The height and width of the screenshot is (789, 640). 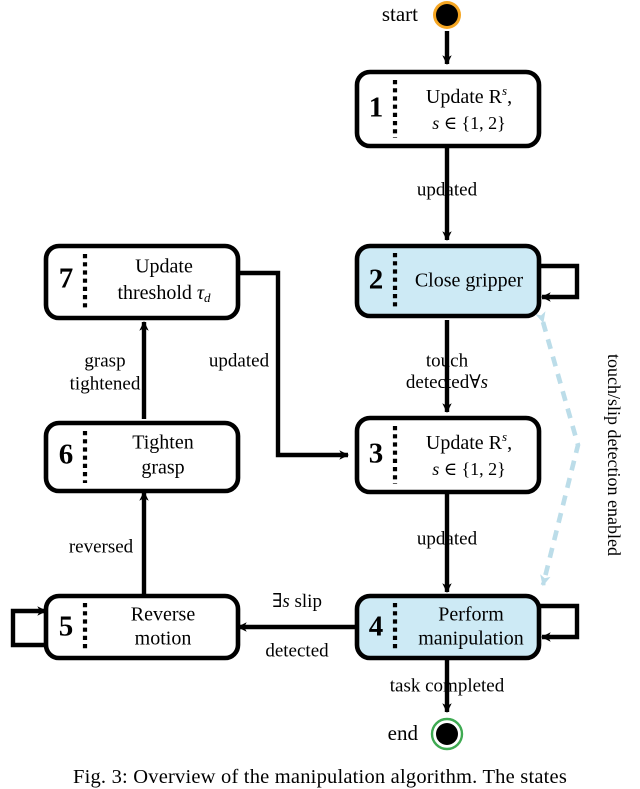 I want to click on edge-6-to-7: grasp tightened, so click(x=109, y=369).